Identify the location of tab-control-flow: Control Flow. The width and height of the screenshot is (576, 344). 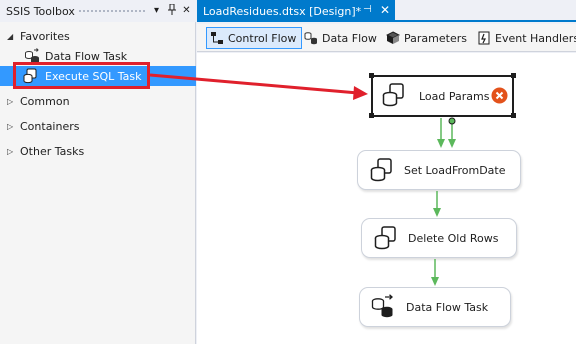
(254, 38).